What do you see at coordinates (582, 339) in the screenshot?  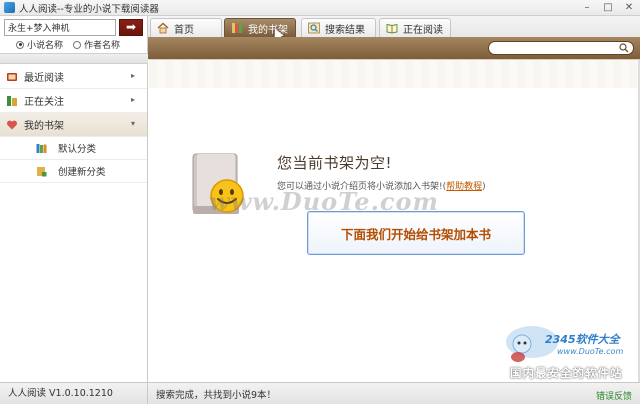 I see `corner-watermark-brand: 2345软件大全` at bounding box center [582, 339].